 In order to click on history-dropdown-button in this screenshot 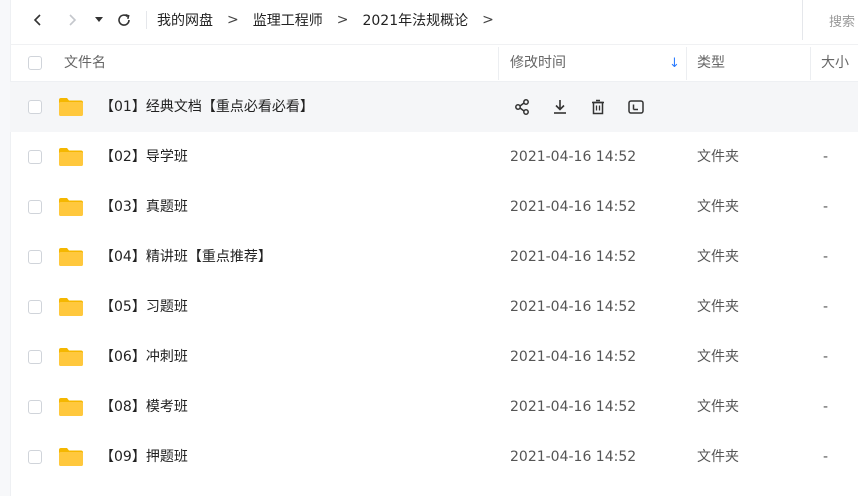, I will do `click(99, 20)`.